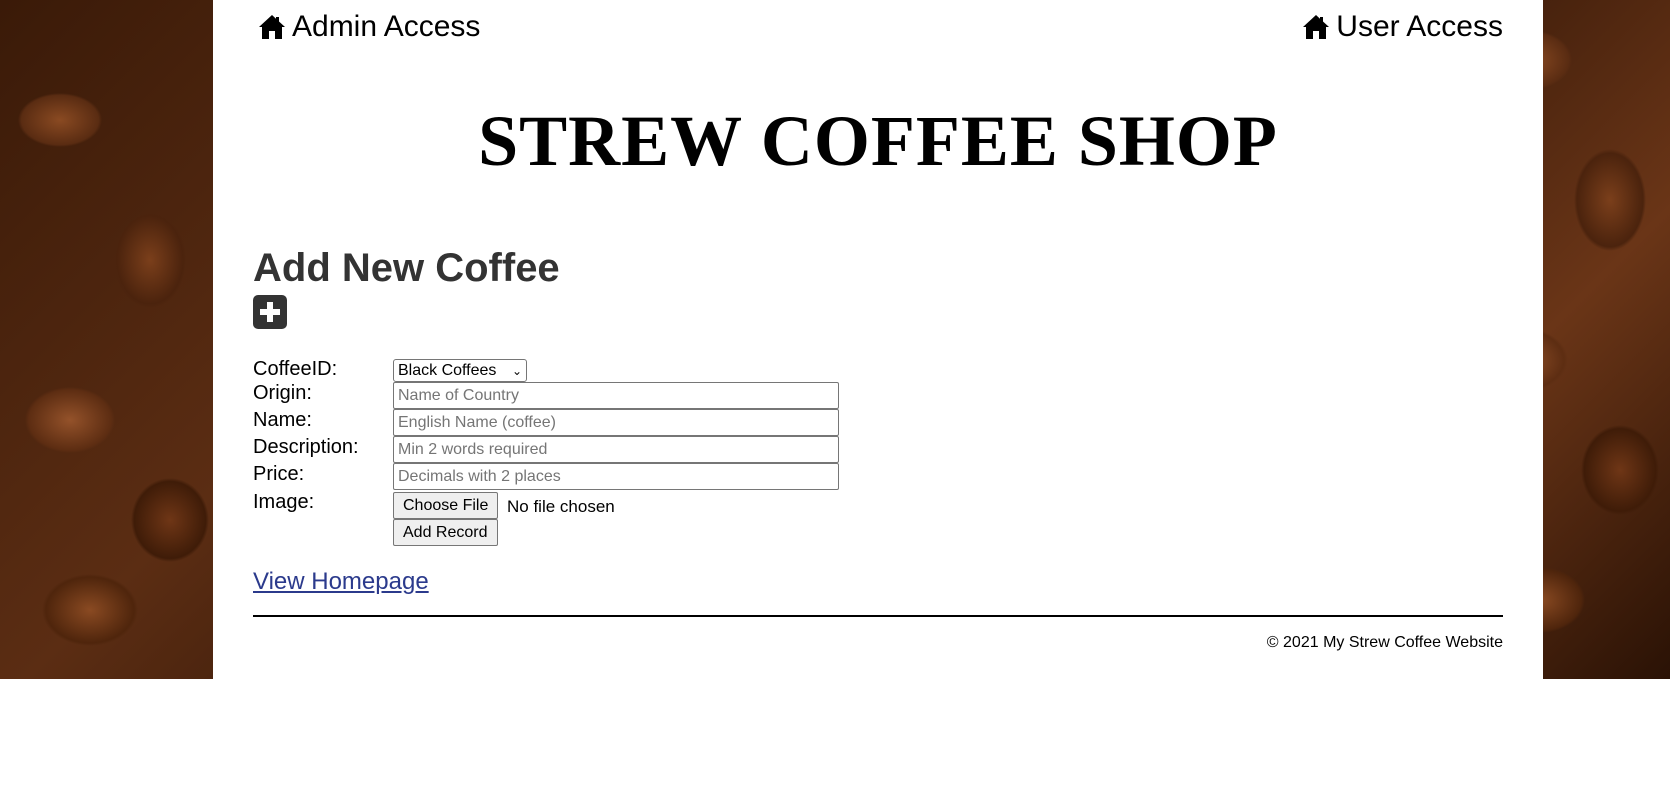 The height and width of the screenshot is (790, 1670). I want to click on image-label: Image:, so click(284, 502).